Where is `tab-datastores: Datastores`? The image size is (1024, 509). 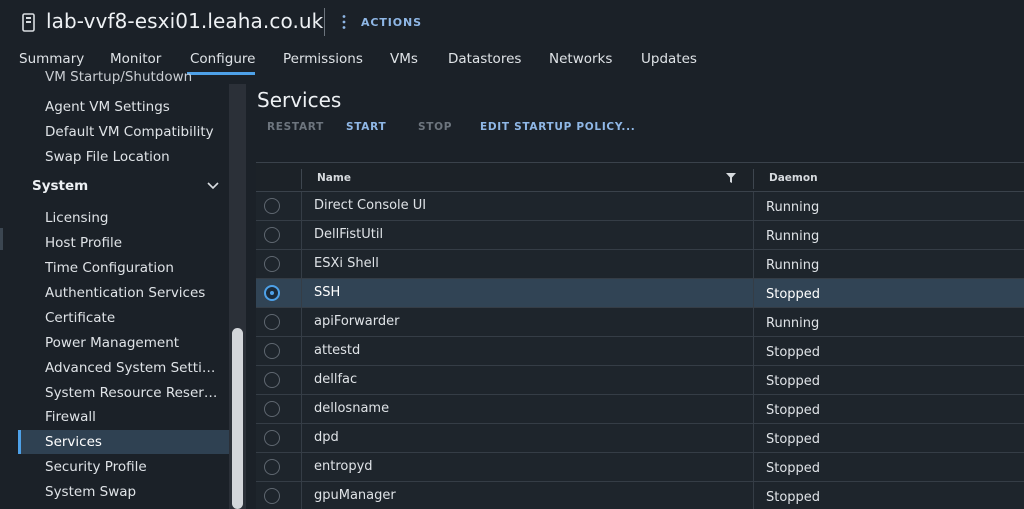
tab-datastores: Datastores is located at coordinates (484, 59).